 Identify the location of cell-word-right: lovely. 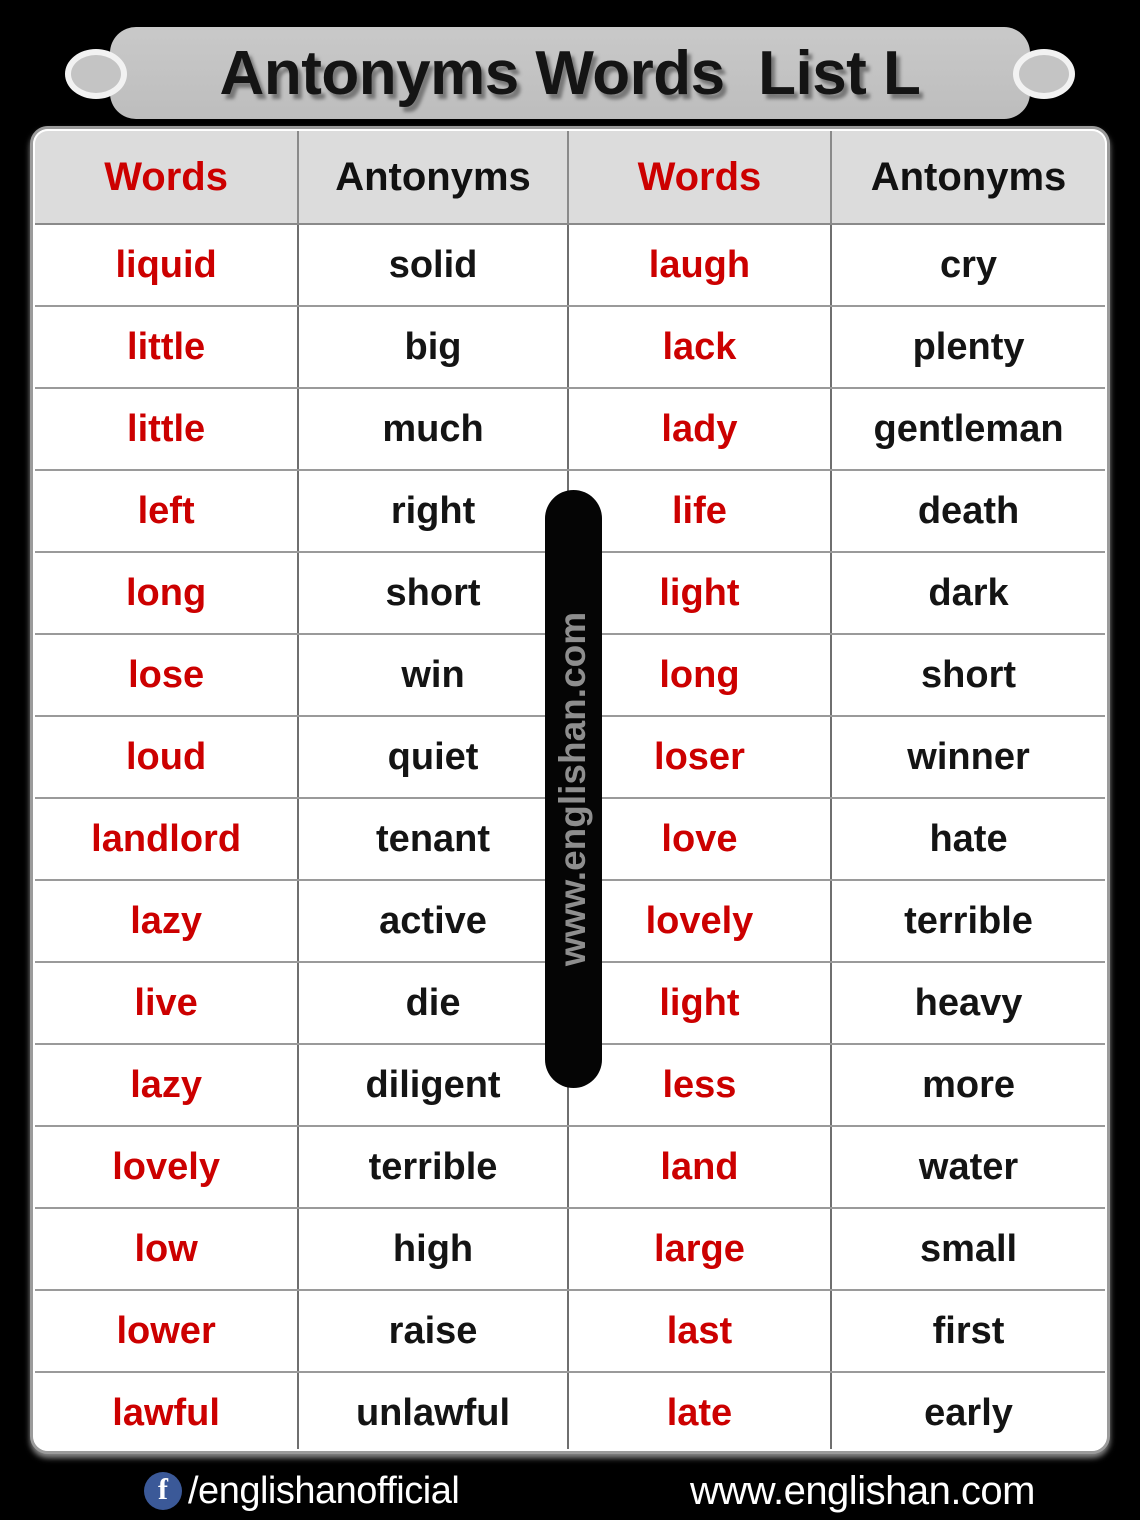
(700, 921).